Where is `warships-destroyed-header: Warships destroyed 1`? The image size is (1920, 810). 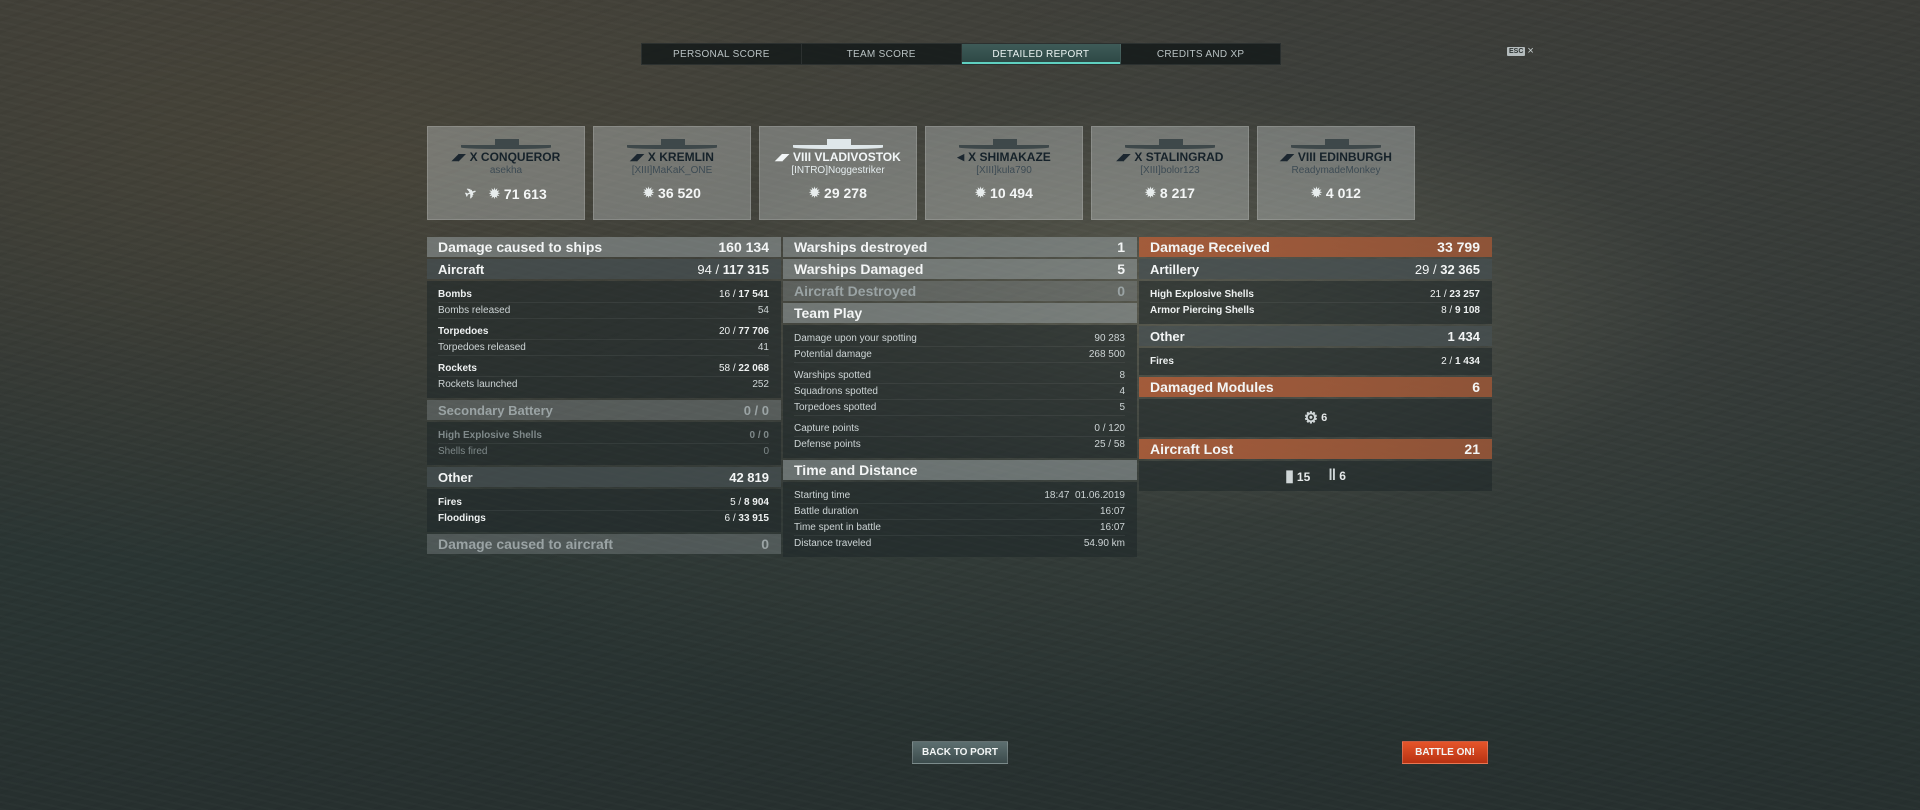
warships-destroyed-header: Warships destroyed 1 is located at coordinates (960, 247).